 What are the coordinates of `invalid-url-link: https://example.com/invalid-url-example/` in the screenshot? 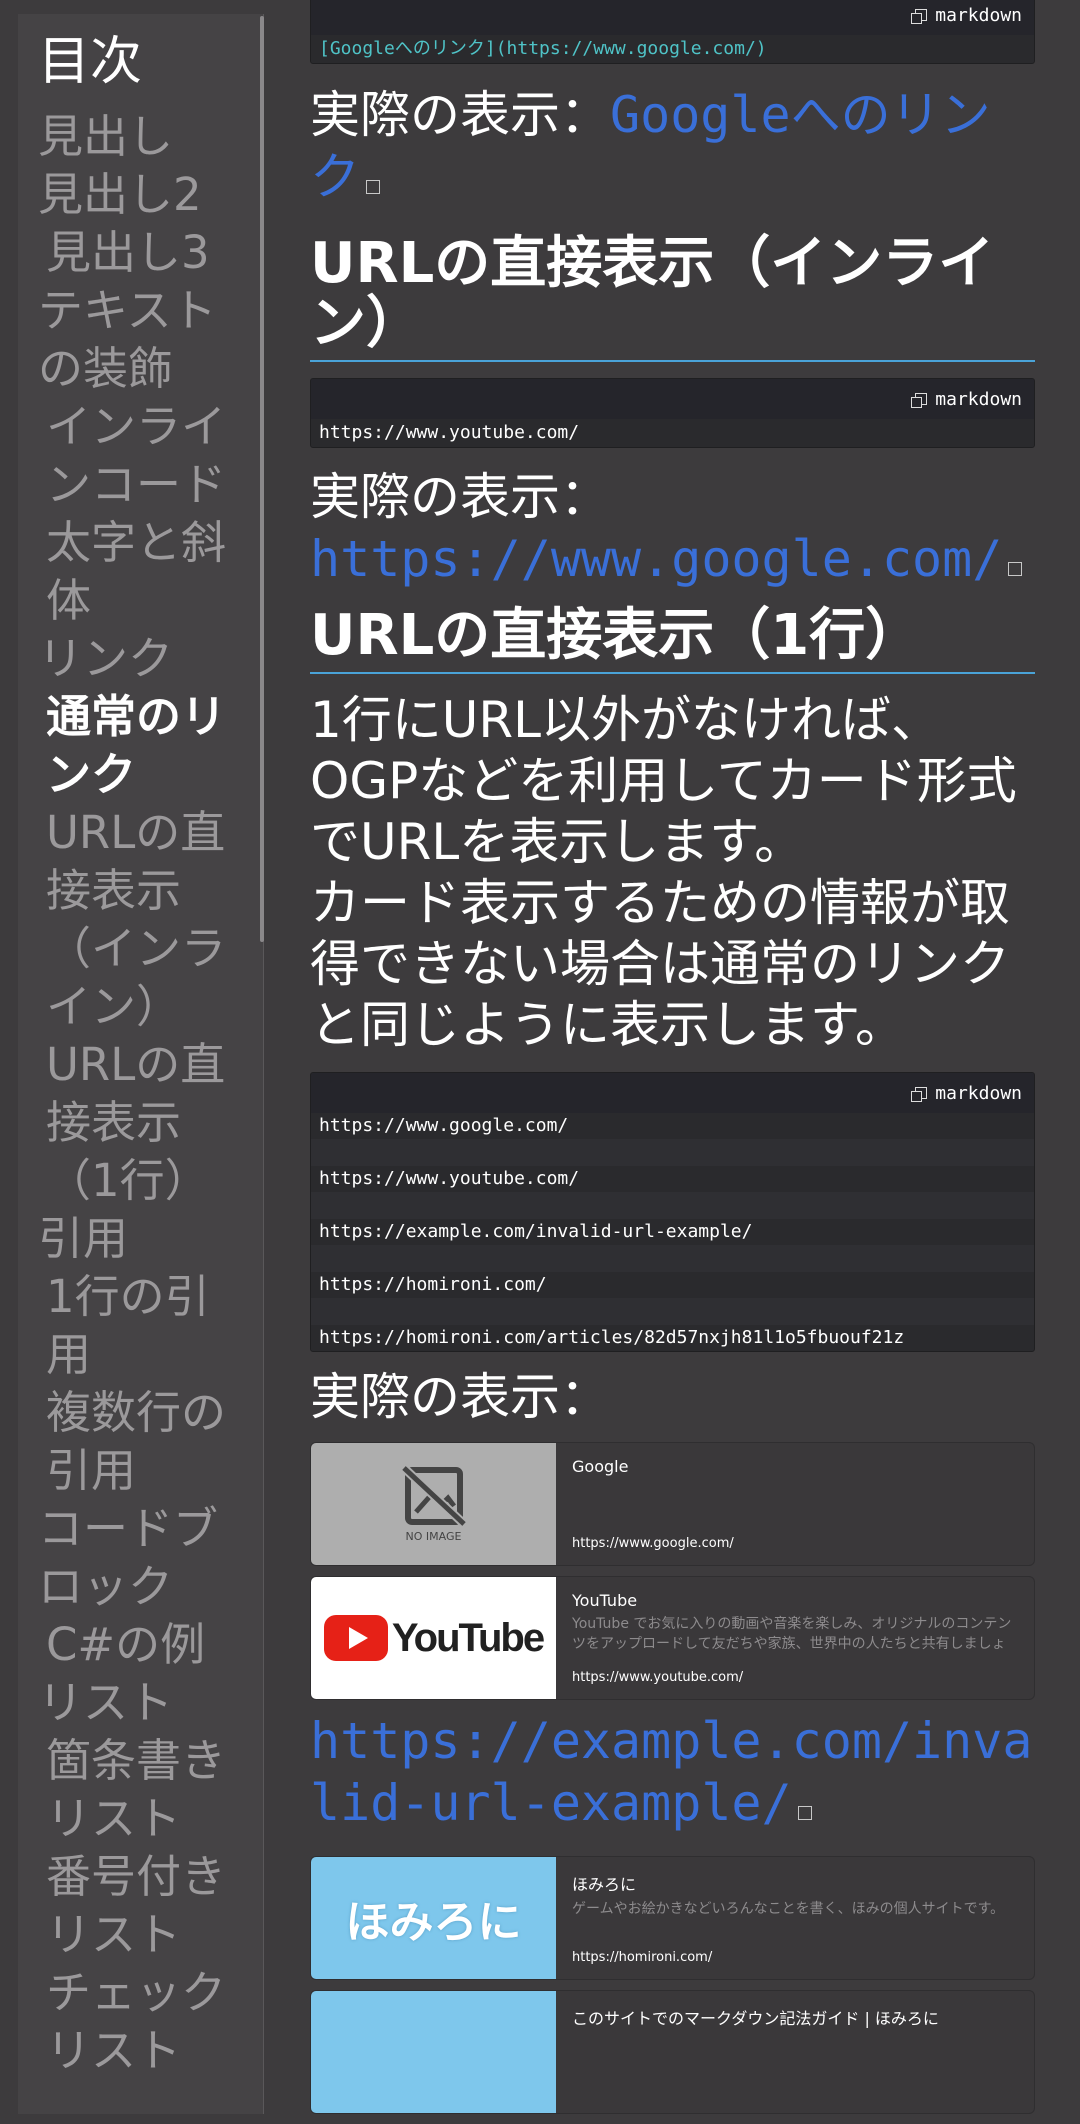 It's located at (671, 1772).